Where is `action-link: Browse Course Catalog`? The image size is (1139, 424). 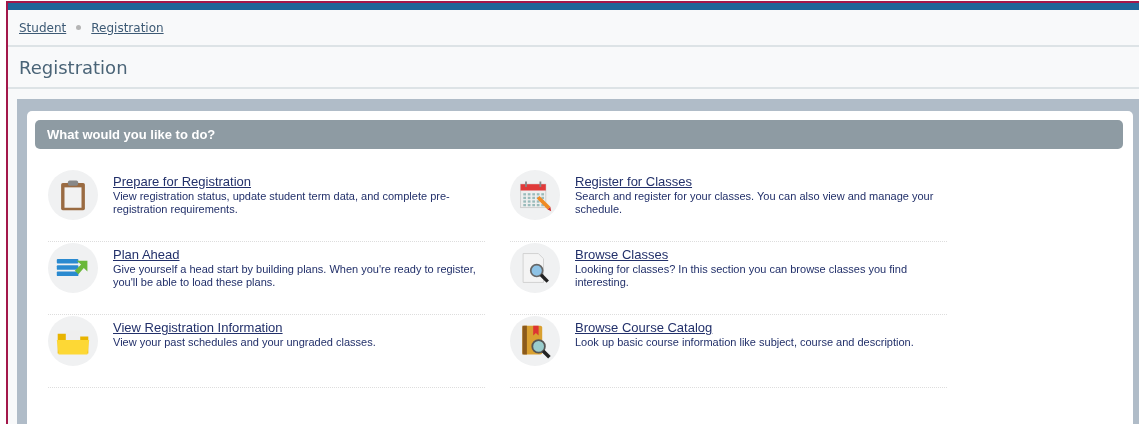
action-link: Browse Course Catalog is located at coordinates (644, 327).